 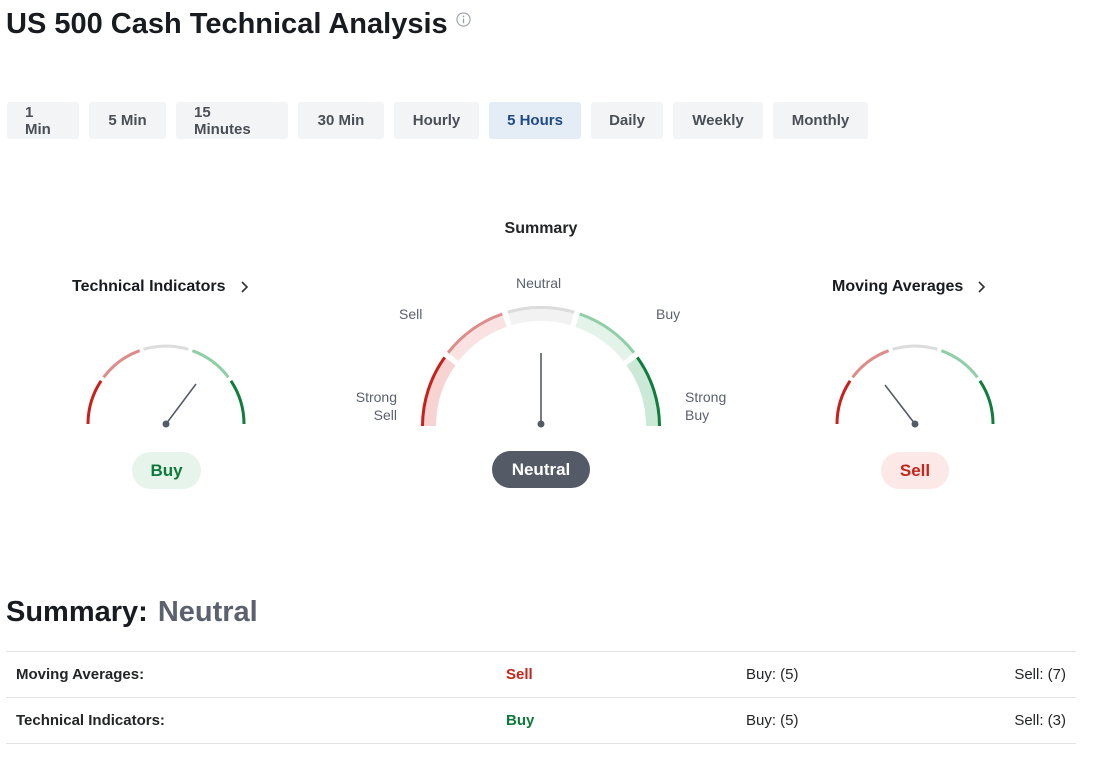 What do you see at coordinates (376, 406) in the screenshot?
I see `gauge-label-strong-sell: Strong Sell` at bounding box center [376, 406].